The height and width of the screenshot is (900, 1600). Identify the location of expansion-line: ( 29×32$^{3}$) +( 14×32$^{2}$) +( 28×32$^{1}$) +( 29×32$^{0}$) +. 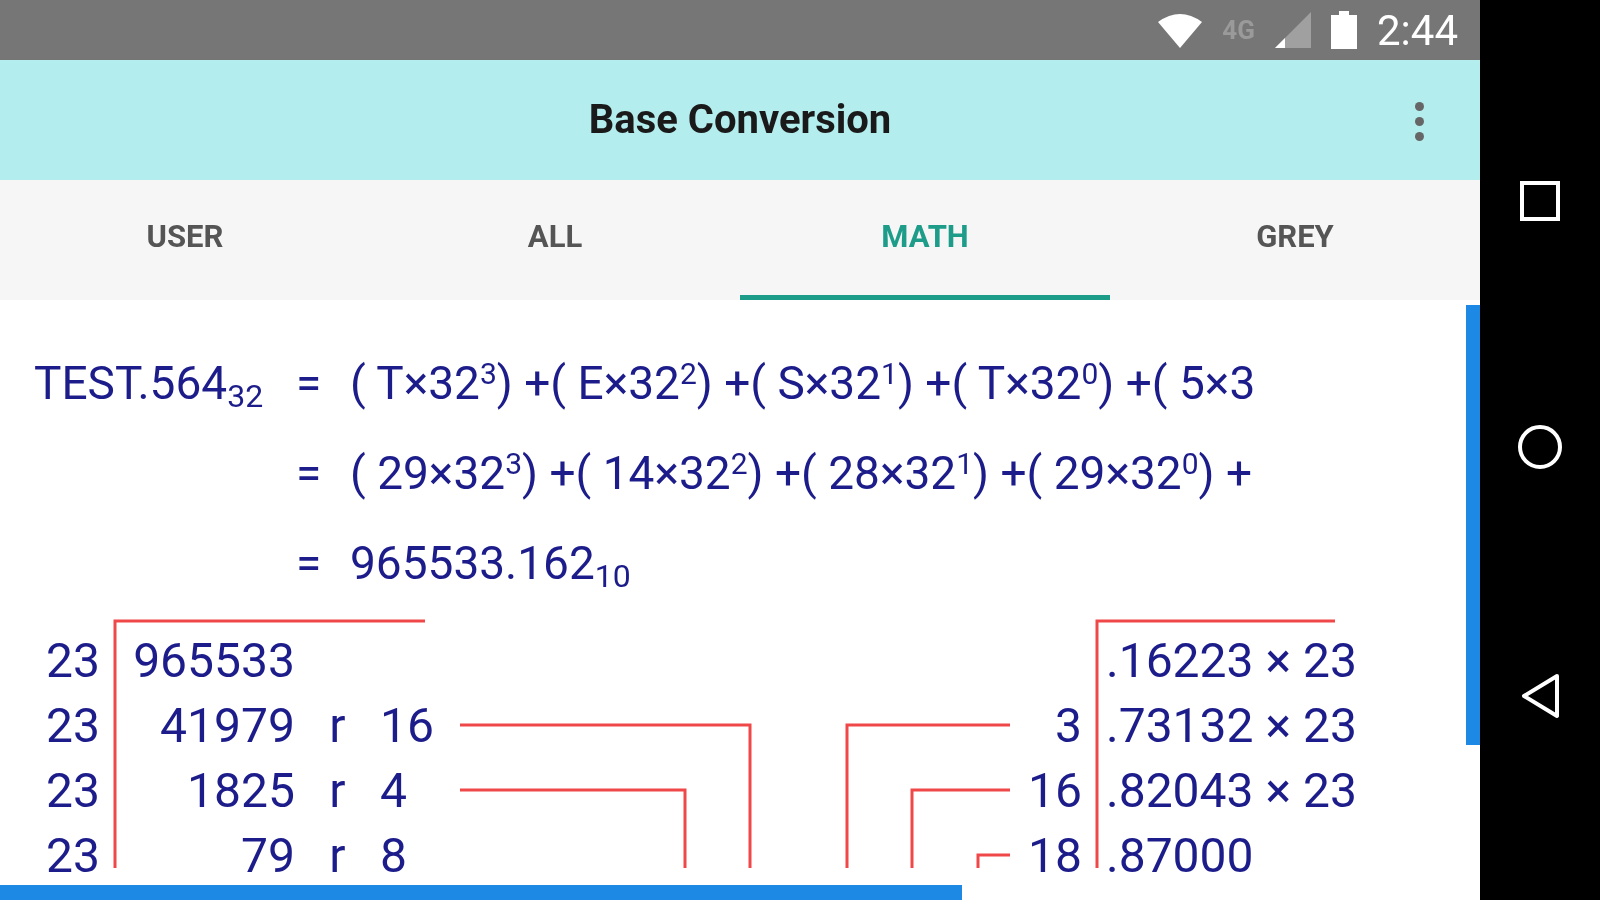
(801, 473).